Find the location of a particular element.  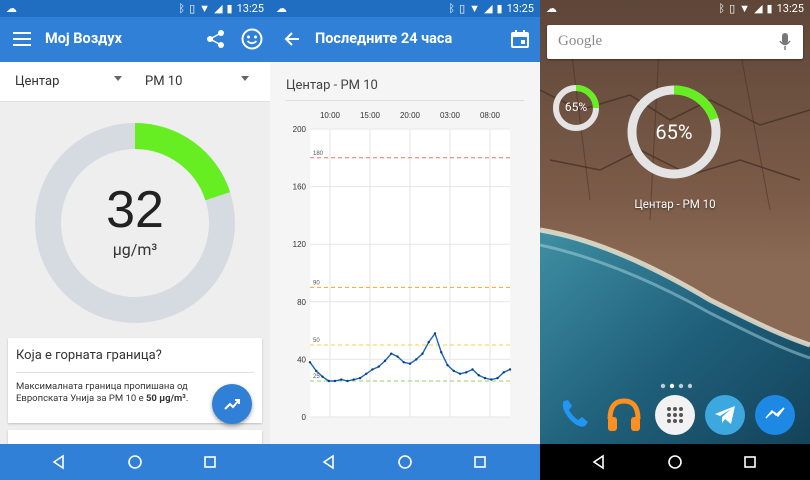

gauge-unit: µg/m³ is located at coordinates (135, 249).